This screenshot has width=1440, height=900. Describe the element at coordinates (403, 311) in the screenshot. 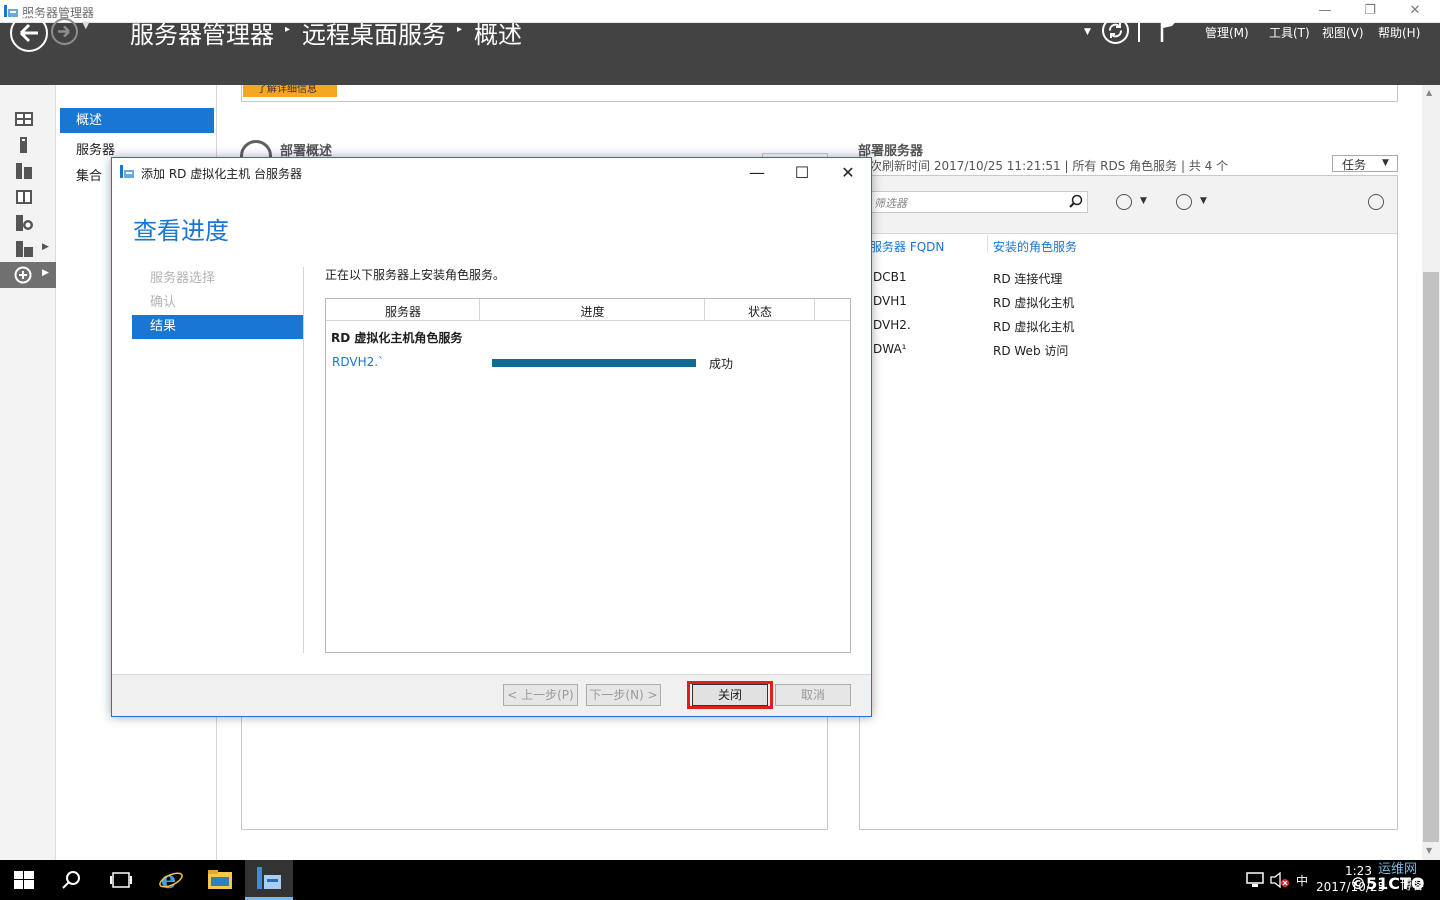

I see `column-header-server: 服务器` at that location.